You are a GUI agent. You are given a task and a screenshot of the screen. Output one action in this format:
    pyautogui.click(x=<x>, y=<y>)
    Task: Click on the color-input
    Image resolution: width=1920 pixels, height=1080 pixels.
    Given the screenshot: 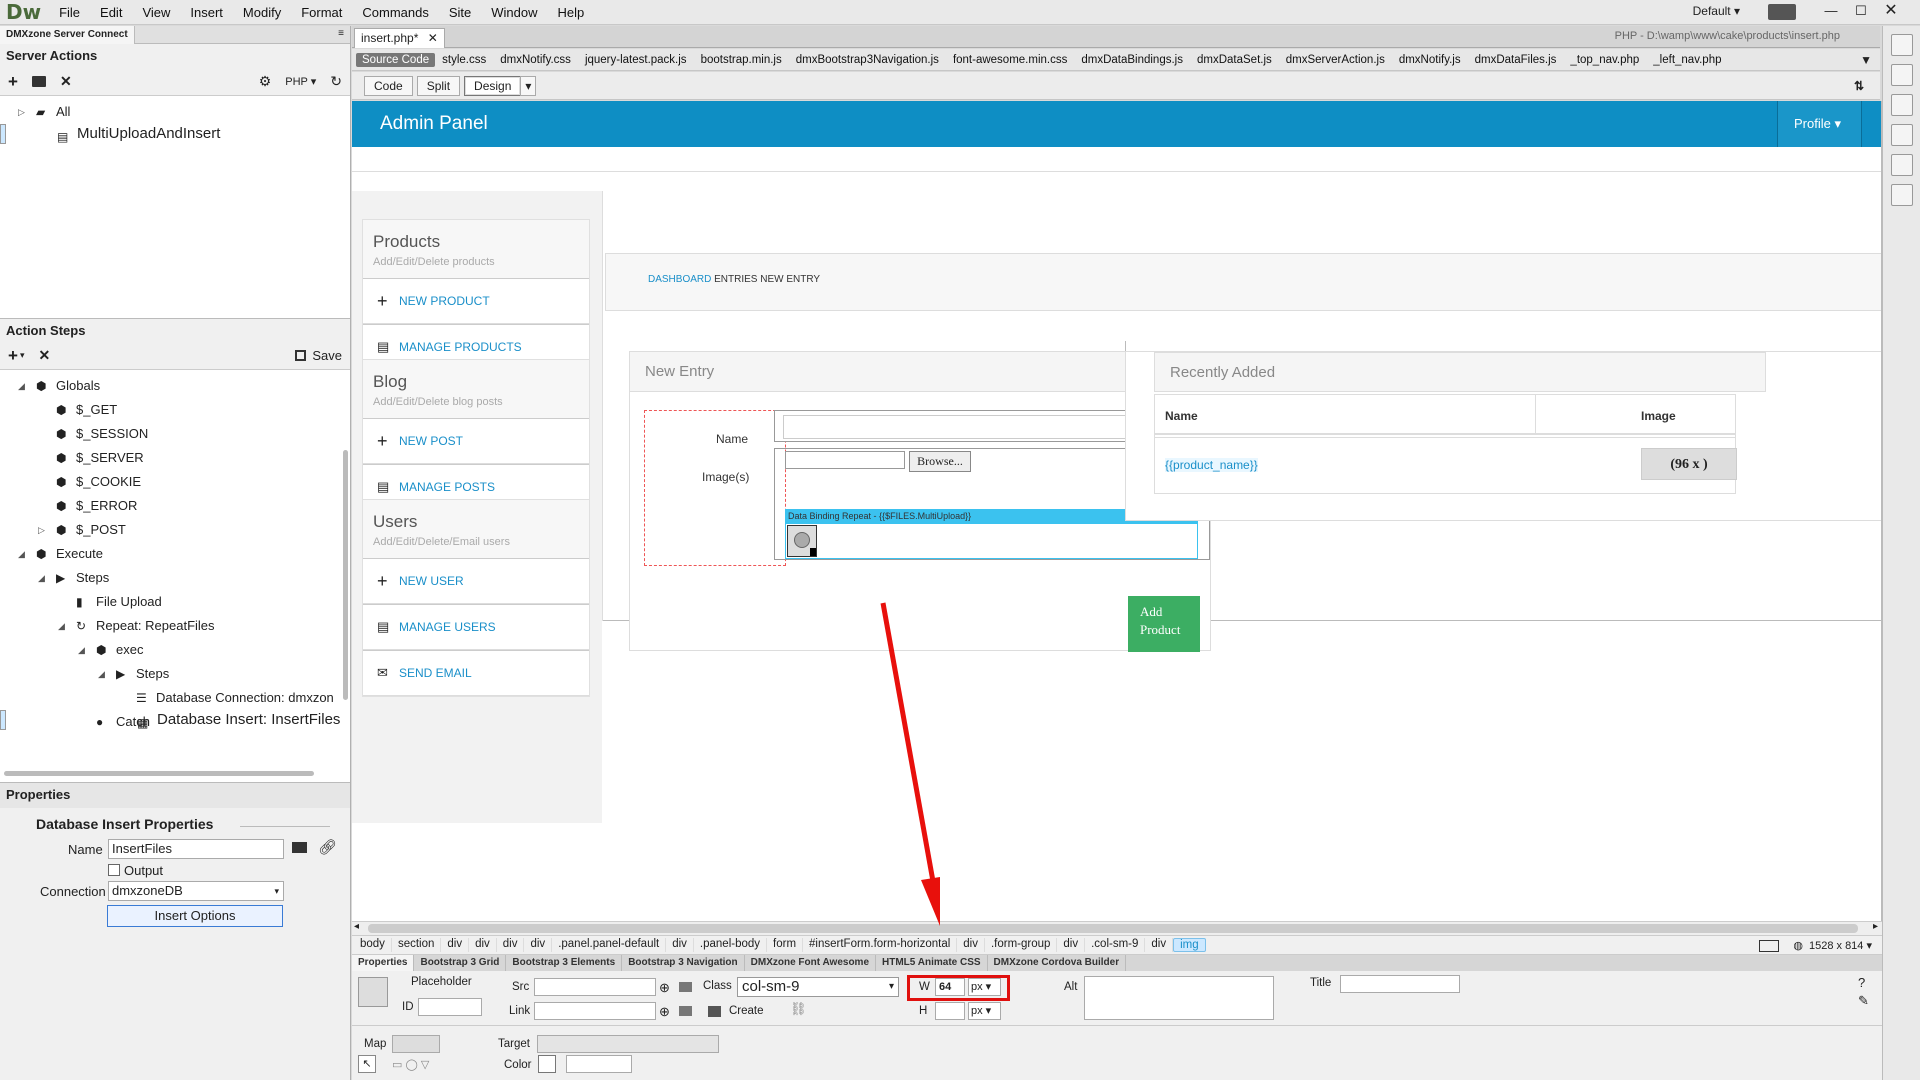 What is the action you would take?
    pyautogui.click(x=599, y=1064)
    